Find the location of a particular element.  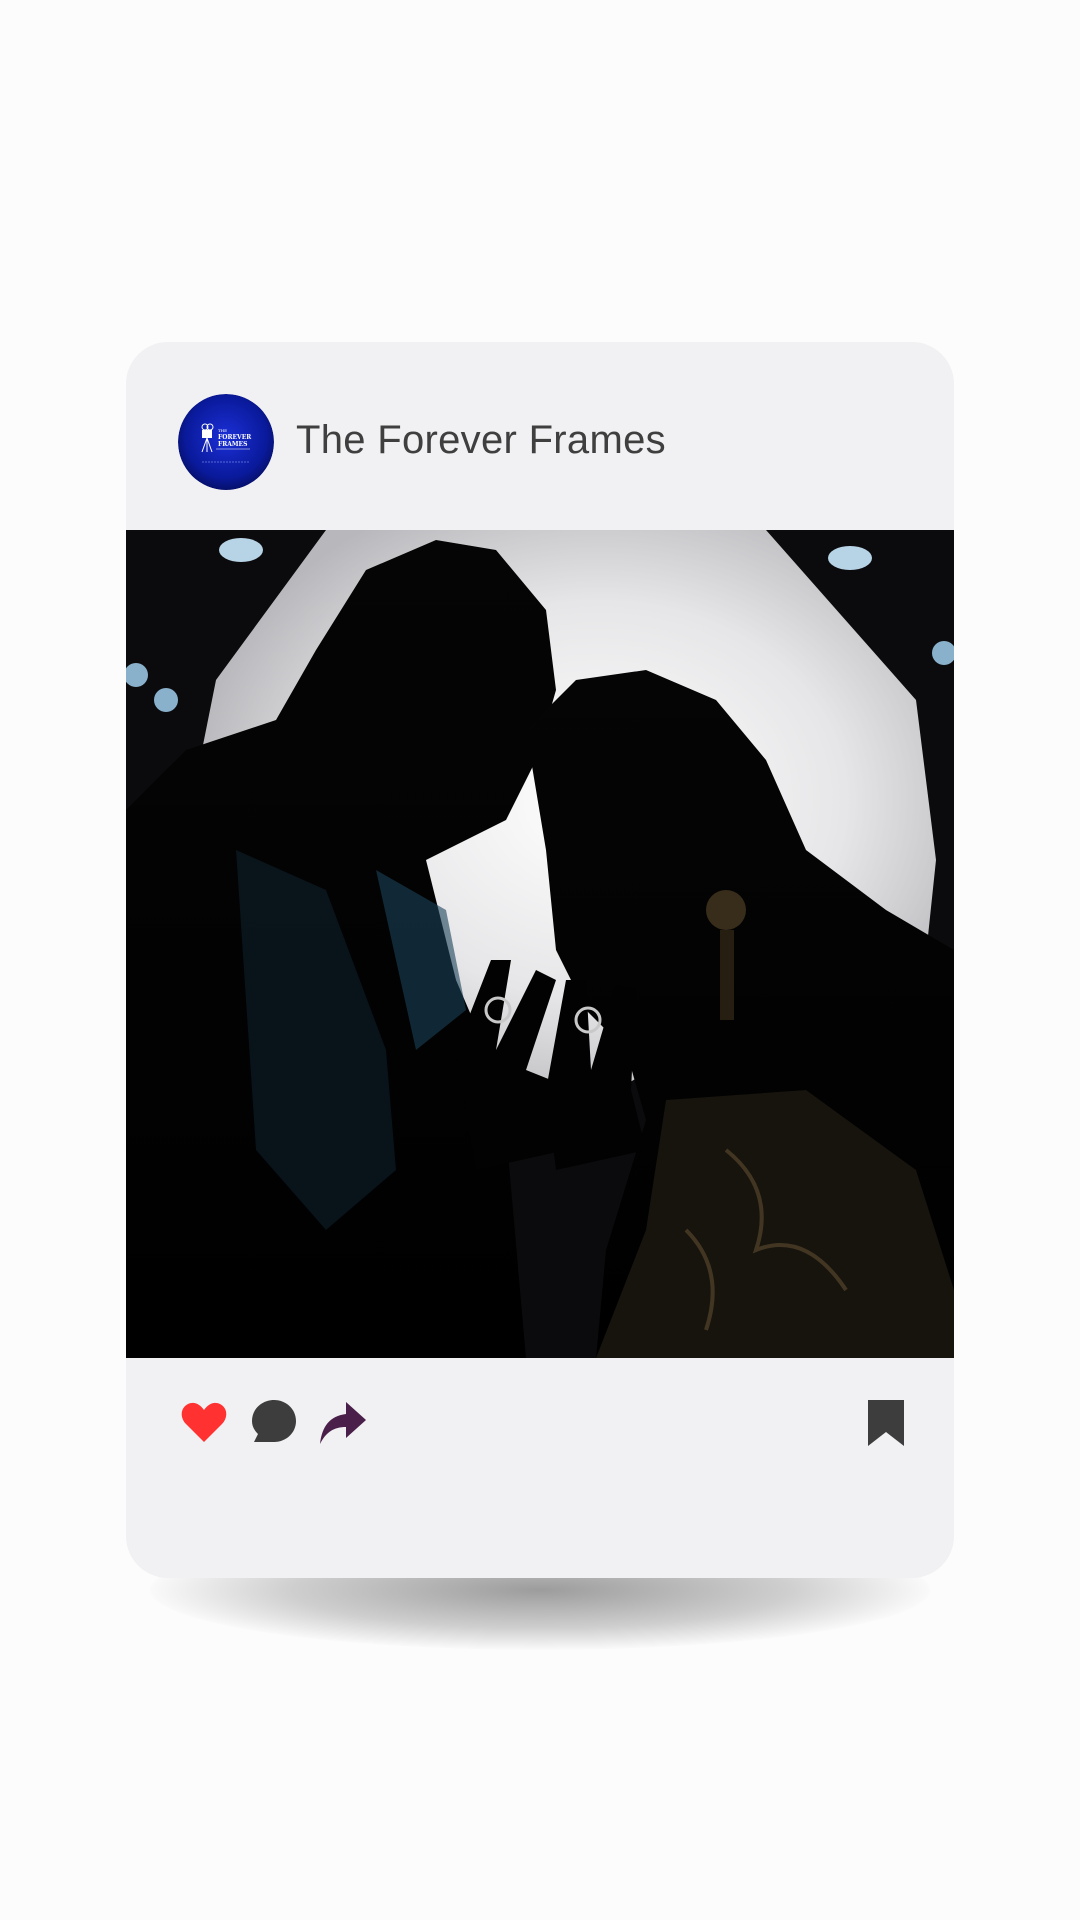

bookmark-icon is located at coordinates (886, 1422).